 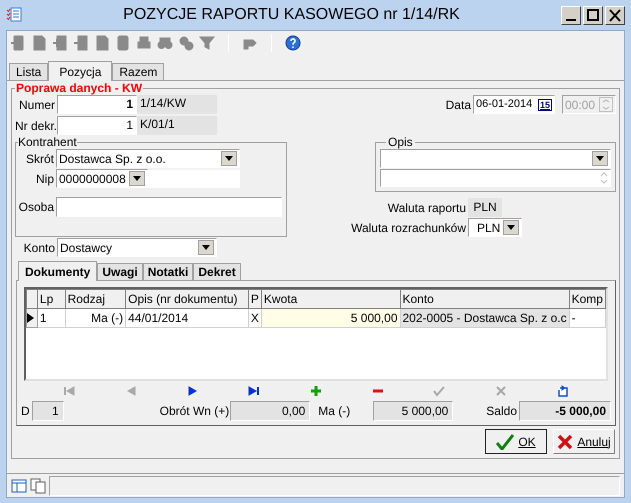 What do you see at coordinates (413, 411) in the screenshot?
I see `readonly-field: 5 000,00` at bounding box center [413, 411].